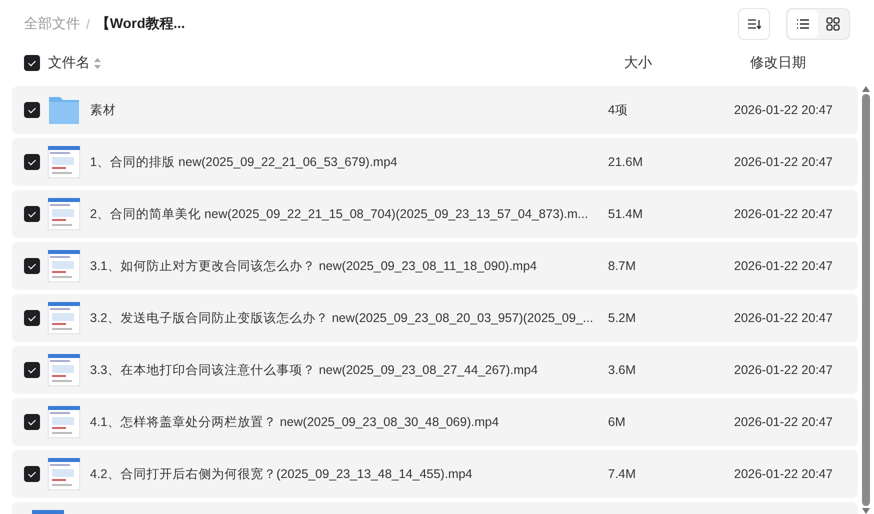 This screenshot has width=874, height=514. Describe the element at coordinates (778, 63) in the screenshot. I see `column-header: 修改日期` at that location.